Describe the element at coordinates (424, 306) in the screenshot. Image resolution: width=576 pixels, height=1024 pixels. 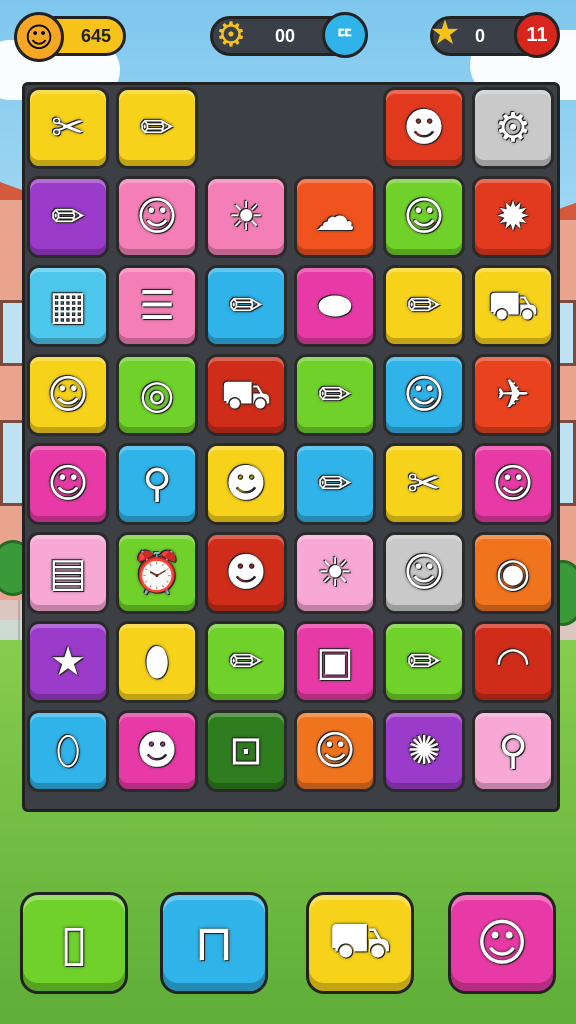
I see `tile-r3-c5: ✏` at that location.